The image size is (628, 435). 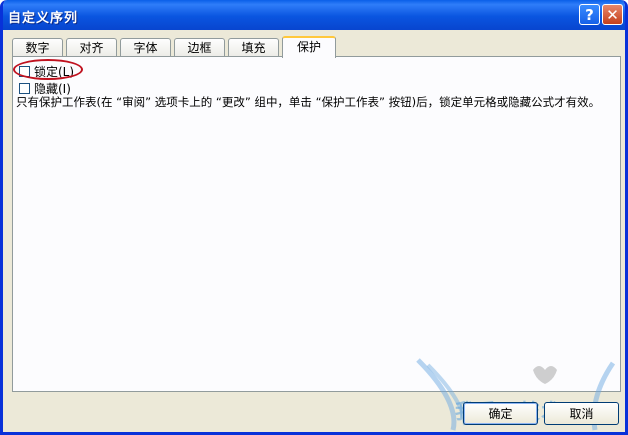 What do you see at coordinates (43, 18) in the screenshot?
I see `window-title: 自定义序列` at bounding box center [43, 18].